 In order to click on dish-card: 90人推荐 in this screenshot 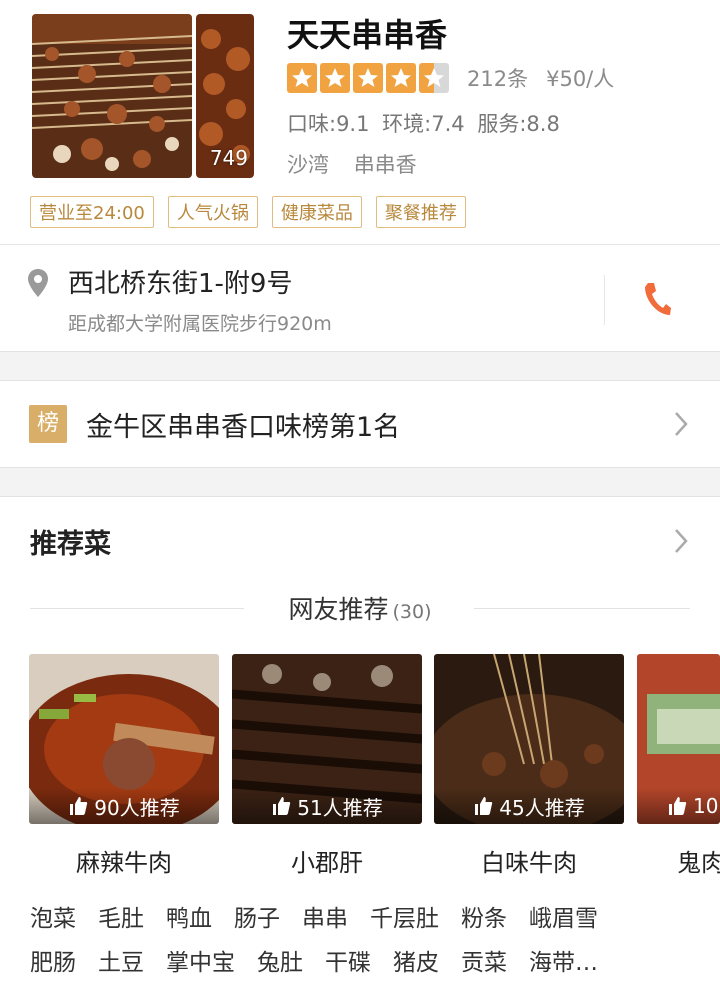, I will do `click(124, 739)`.